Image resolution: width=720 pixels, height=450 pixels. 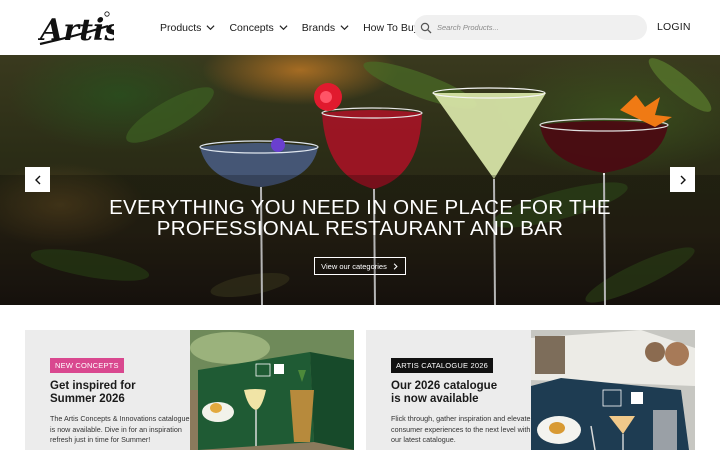 I want to click on main-nav: Products Concepts Brands How To Buy, so click(x=296, y=27).